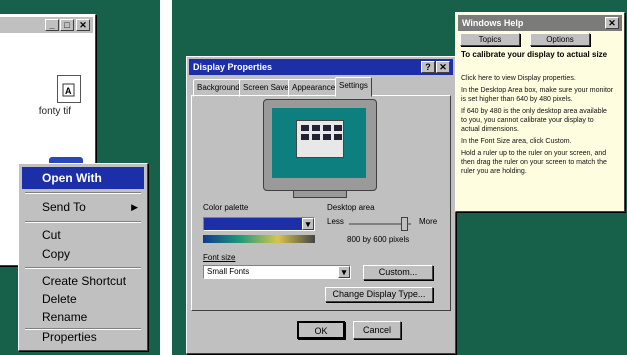 This screenshot has height=355, width=627. Describe the element at coordinates (83, 178) in the screenshot. I see `menu-item-open-with: Open With` at that location.